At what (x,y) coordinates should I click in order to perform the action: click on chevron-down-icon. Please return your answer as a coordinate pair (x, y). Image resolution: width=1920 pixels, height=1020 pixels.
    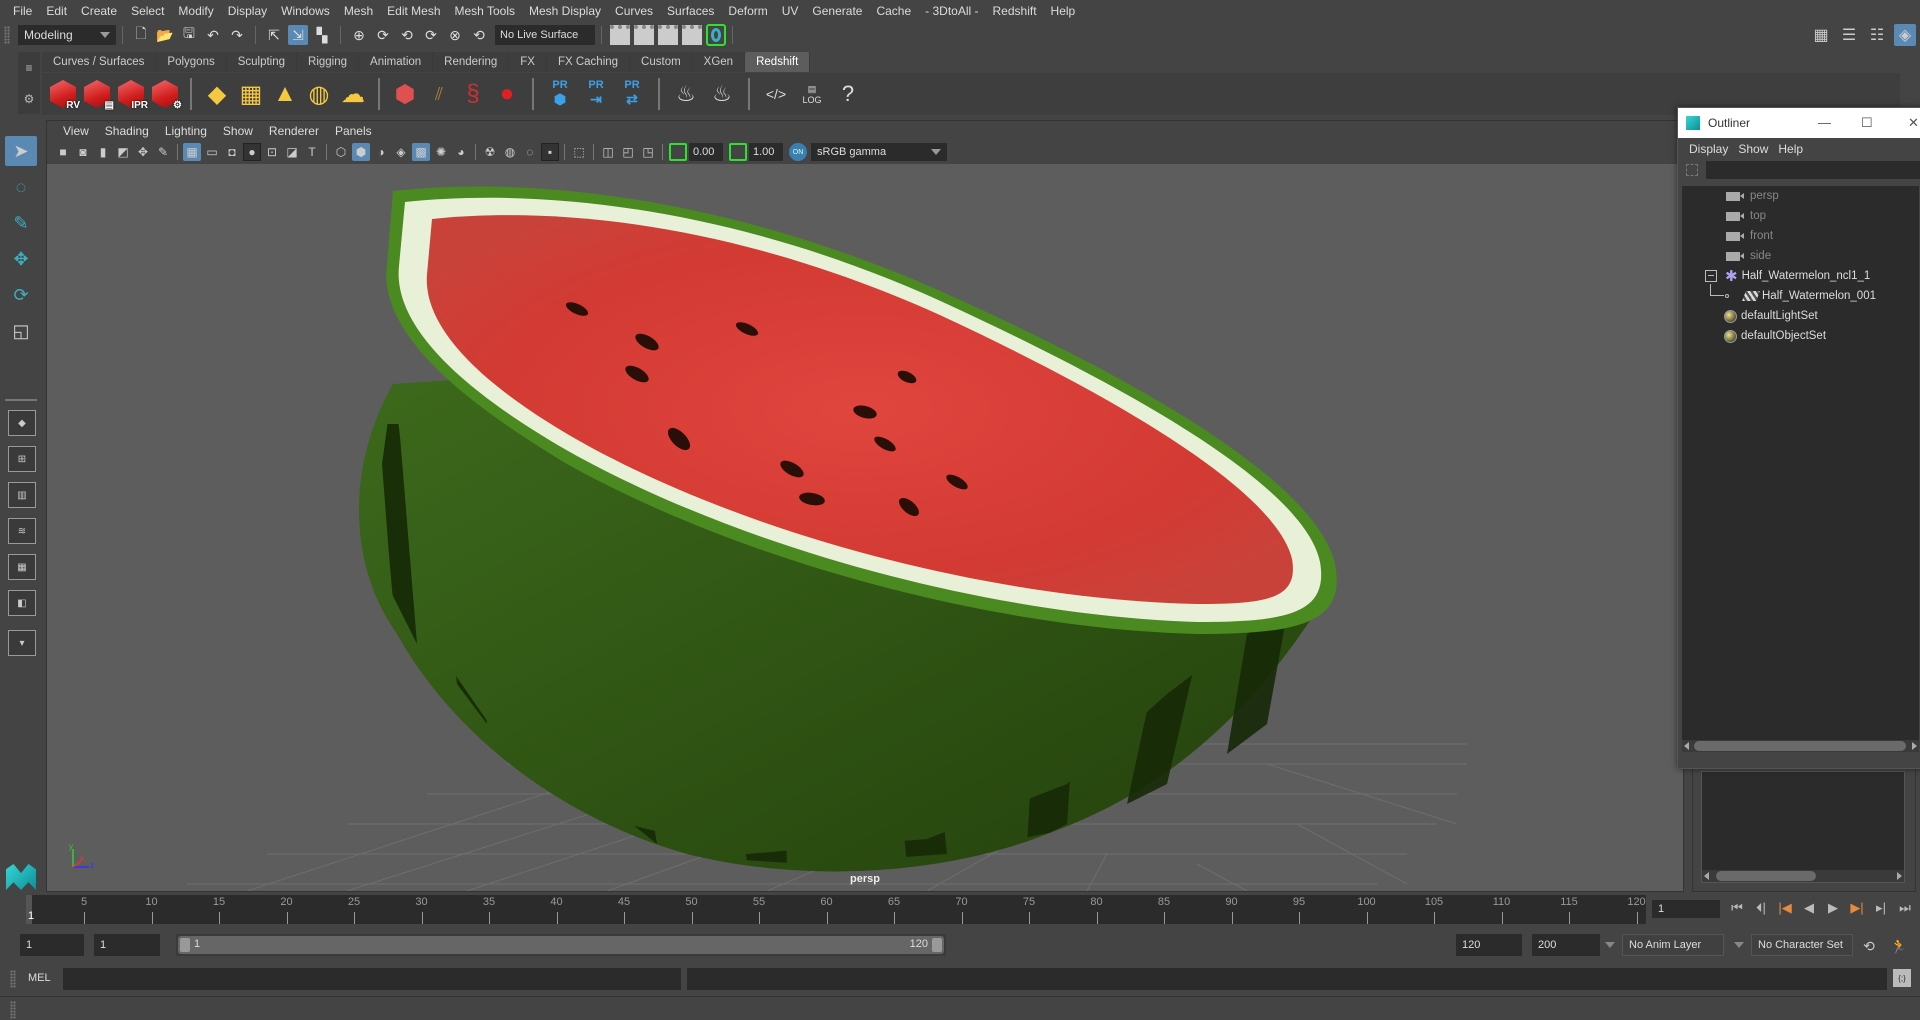
    Looking at the image, I should click on (1739, 945).